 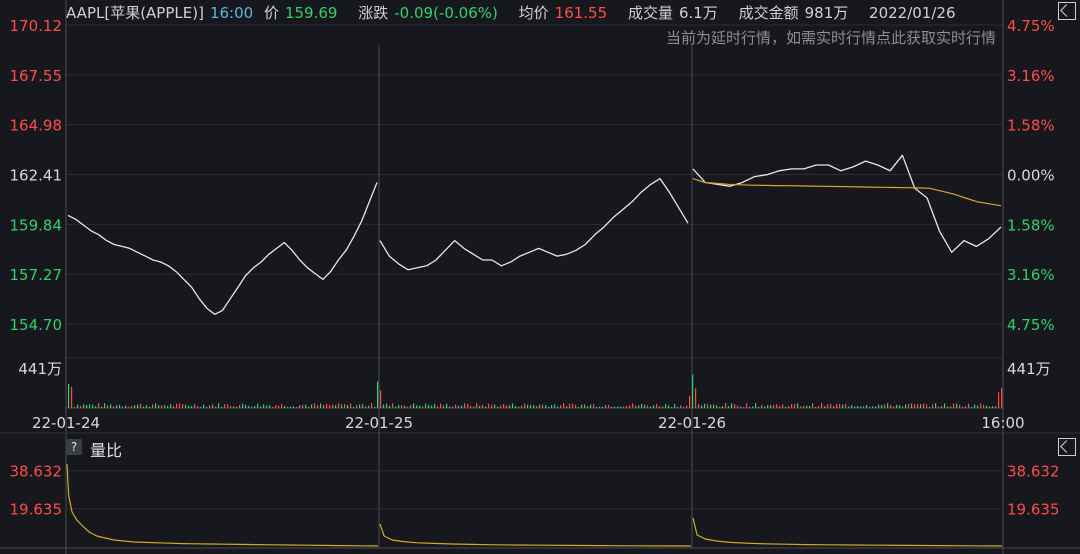 I want to click on price-series-line, so click(x=847, y=203).